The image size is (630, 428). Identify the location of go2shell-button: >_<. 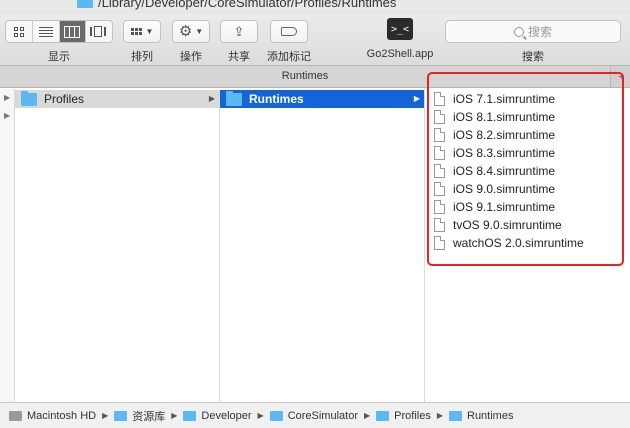
(400, 29).